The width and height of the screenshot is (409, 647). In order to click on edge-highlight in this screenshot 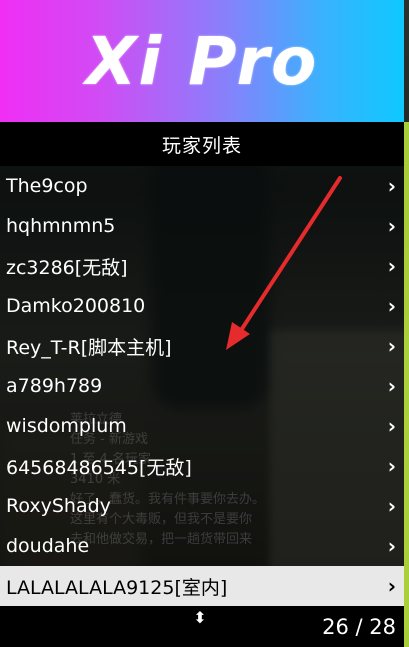, I will do `click(406, 384)`.